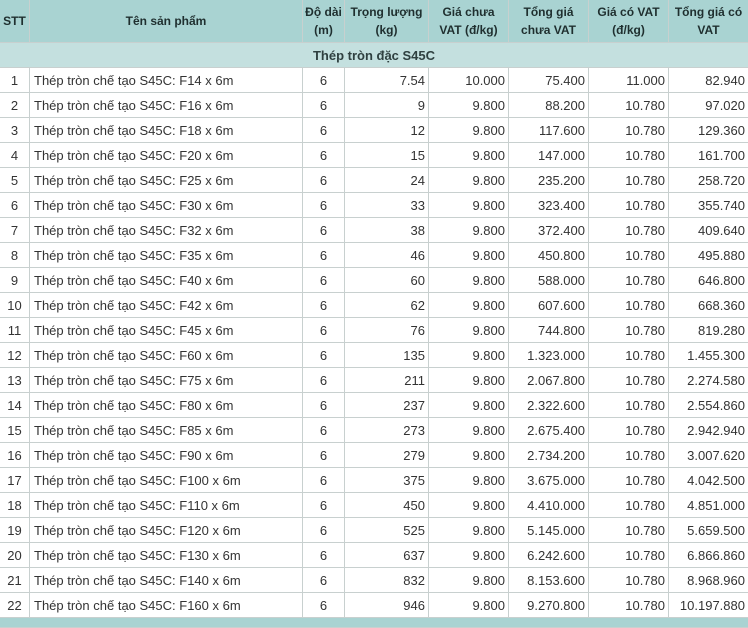 The width and height of the screenshot is (748, 628). I want to click on cell-product-name: Thép tròn chế tạo S45C: F140 x 6m, so click(166, 580).